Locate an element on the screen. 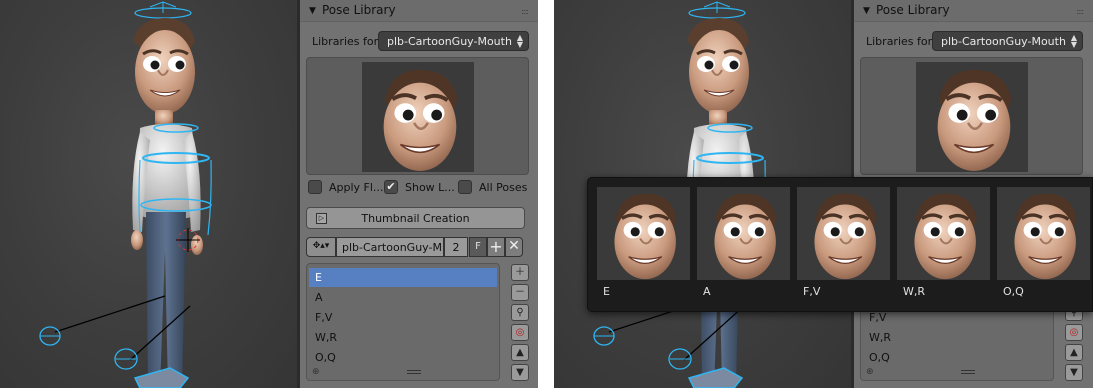 This screenshot has width=1093, height=388. pose-list: E A F,V W,R O,Q ⊕ is located at coordinates (403, 322).